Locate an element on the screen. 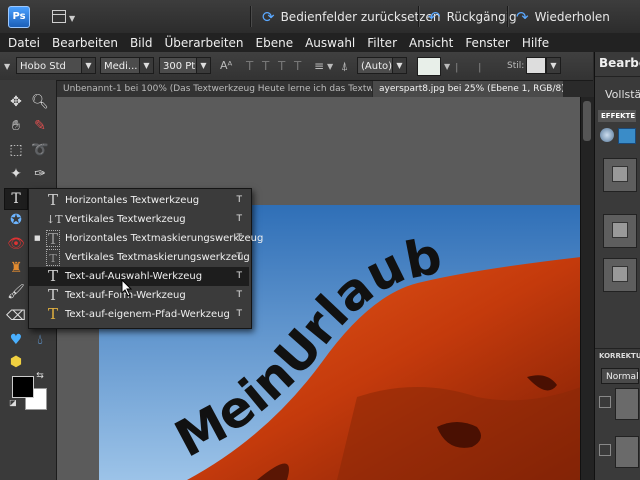 This screenshot has width=640, height=480. panel-title: Bearbe is located at coordinates (619, 63).